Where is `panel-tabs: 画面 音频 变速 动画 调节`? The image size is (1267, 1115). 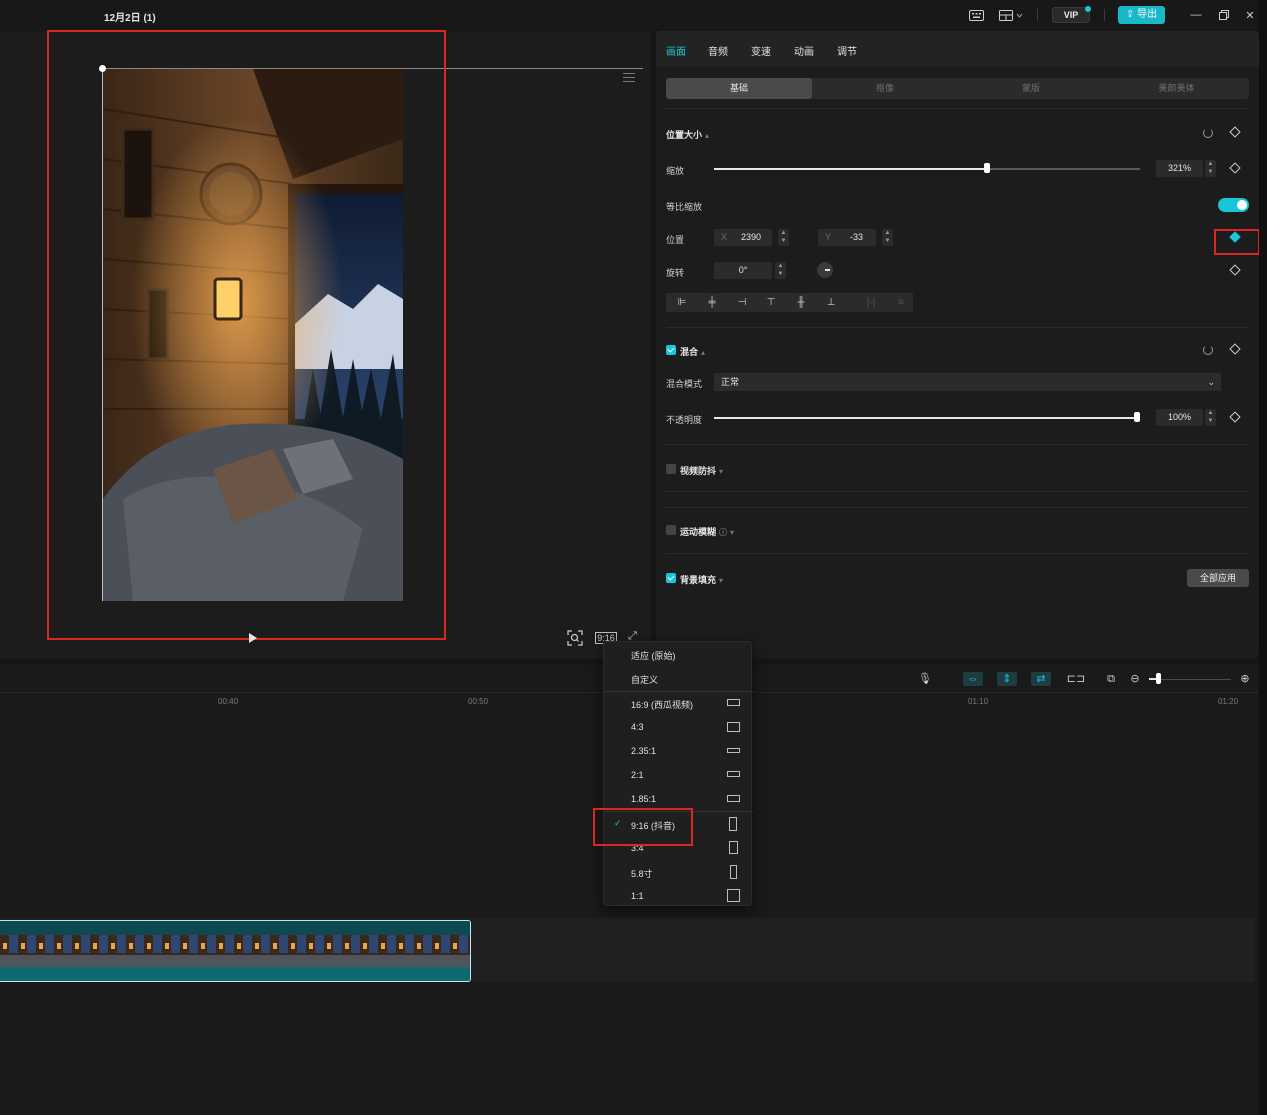 panel-tabs: 画面 音频 变速 动画 调节 is located at coordinates (957, 49).